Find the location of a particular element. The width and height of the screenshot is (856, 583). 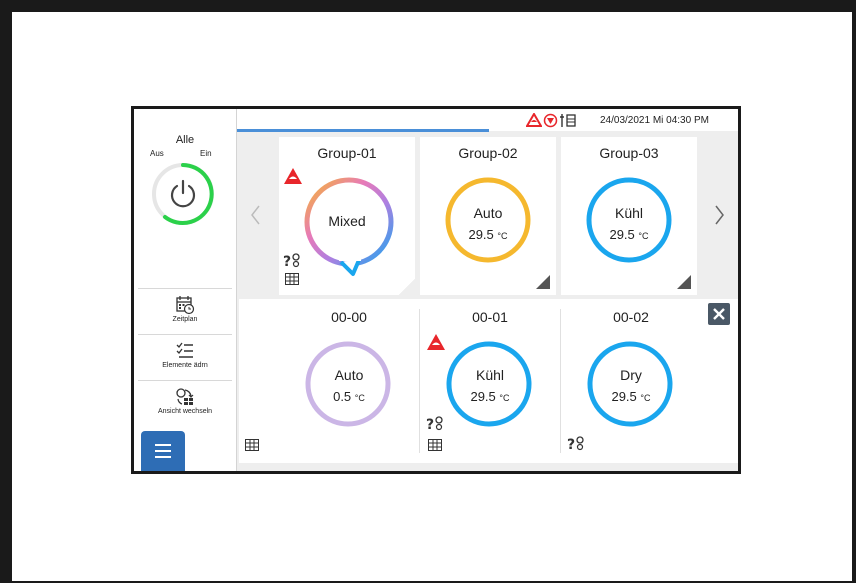

power-on-label: Ein is located at coordinates (206, 153).